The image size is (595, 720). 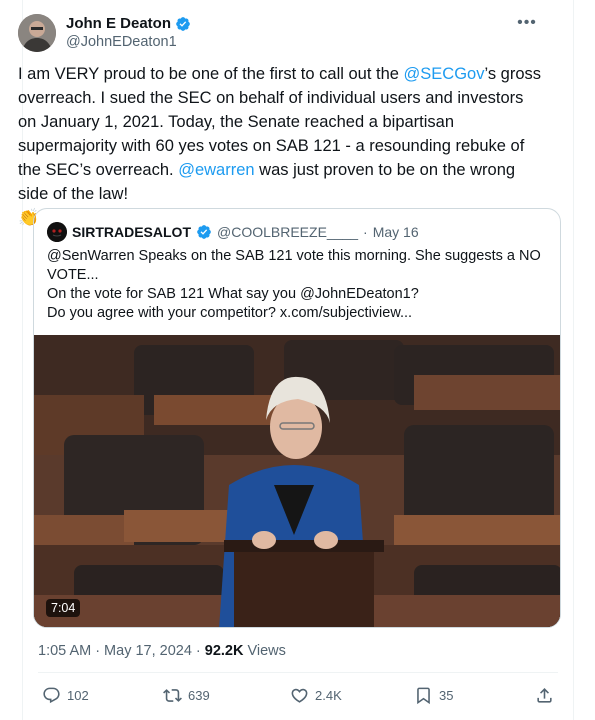 I want to click on like-button: 2.4K, so click(x=316, y=695).